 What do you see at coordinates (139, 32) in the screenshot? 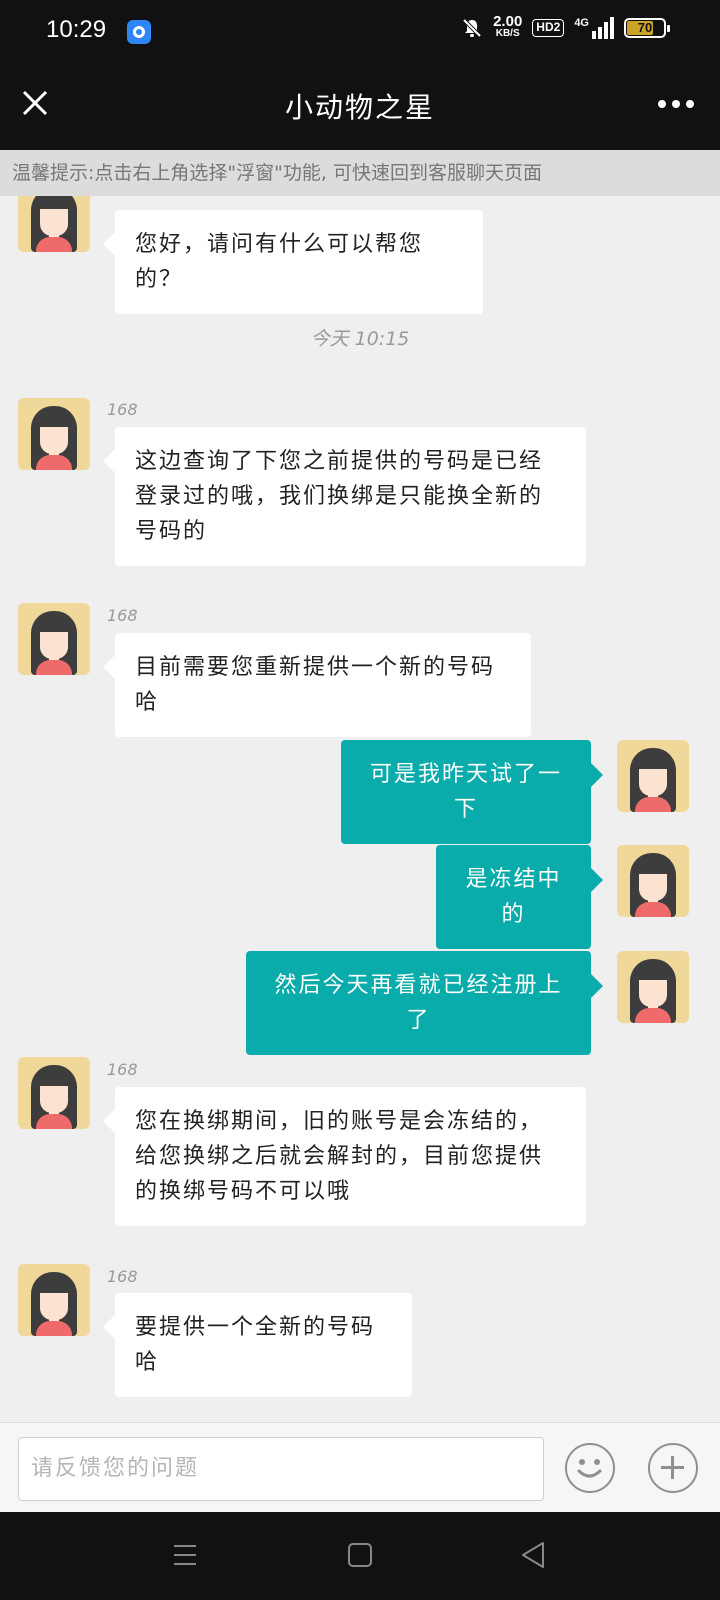
I see `app-notification-icon` at bounding box center [139, 32].